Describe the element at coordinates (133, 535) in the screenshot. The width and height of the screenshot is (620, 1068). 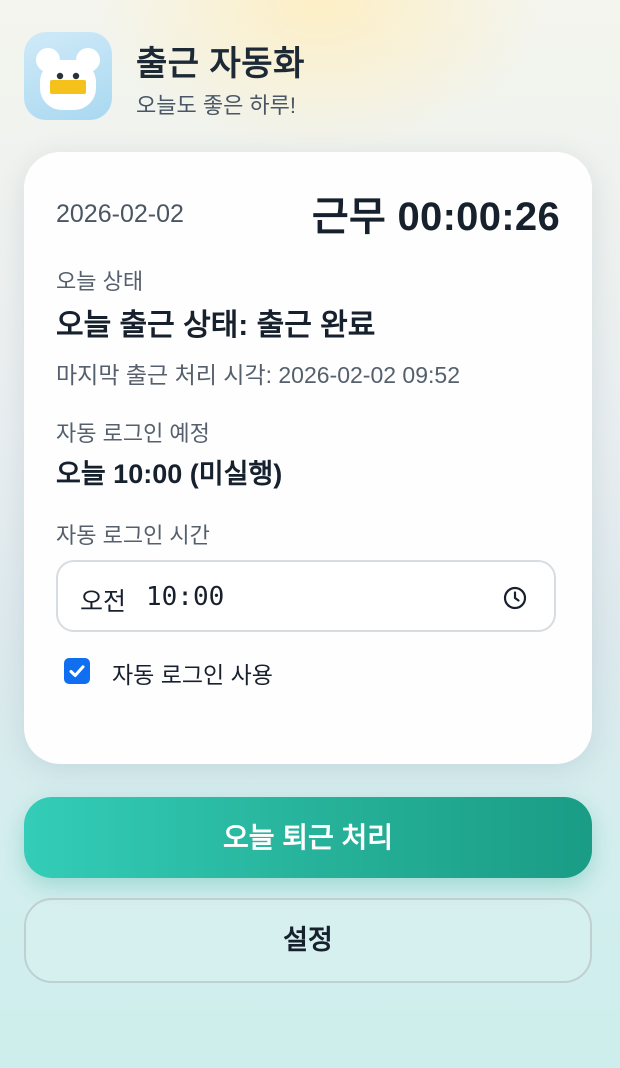
I see `time-label: 자동 로그인 시간` at that location.